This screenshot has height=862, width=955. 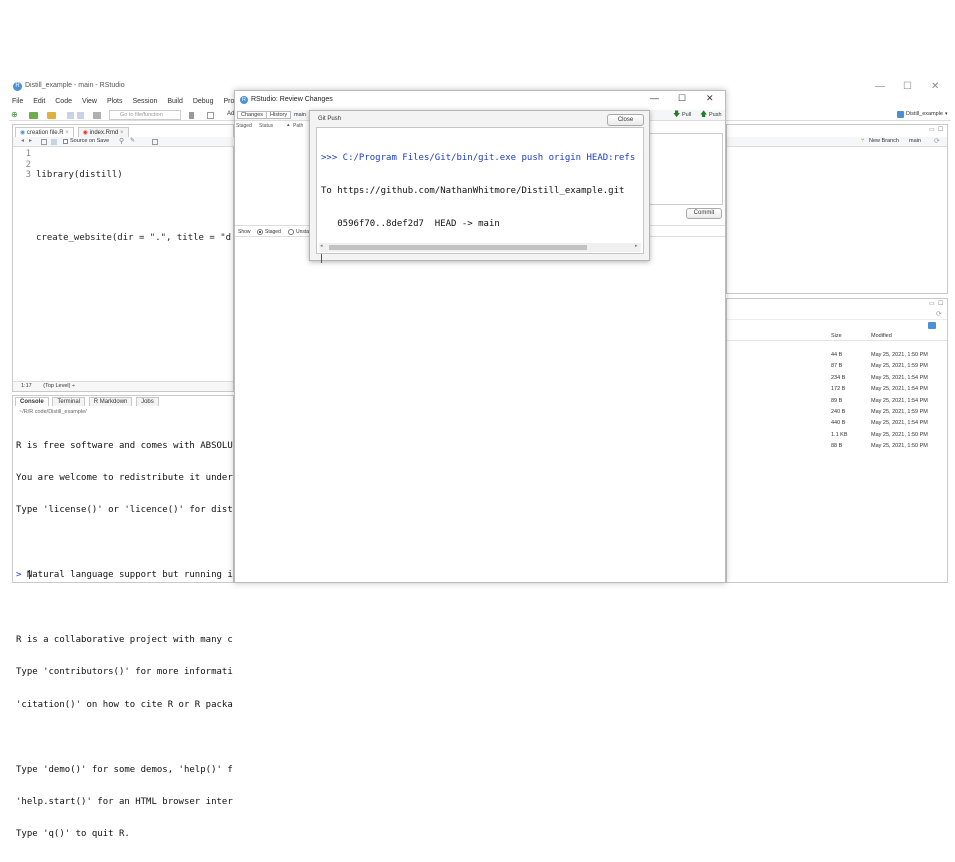 I want to click on tab-index-rmd: ◉ index.Rmd ×, so click(x=103, y=132).